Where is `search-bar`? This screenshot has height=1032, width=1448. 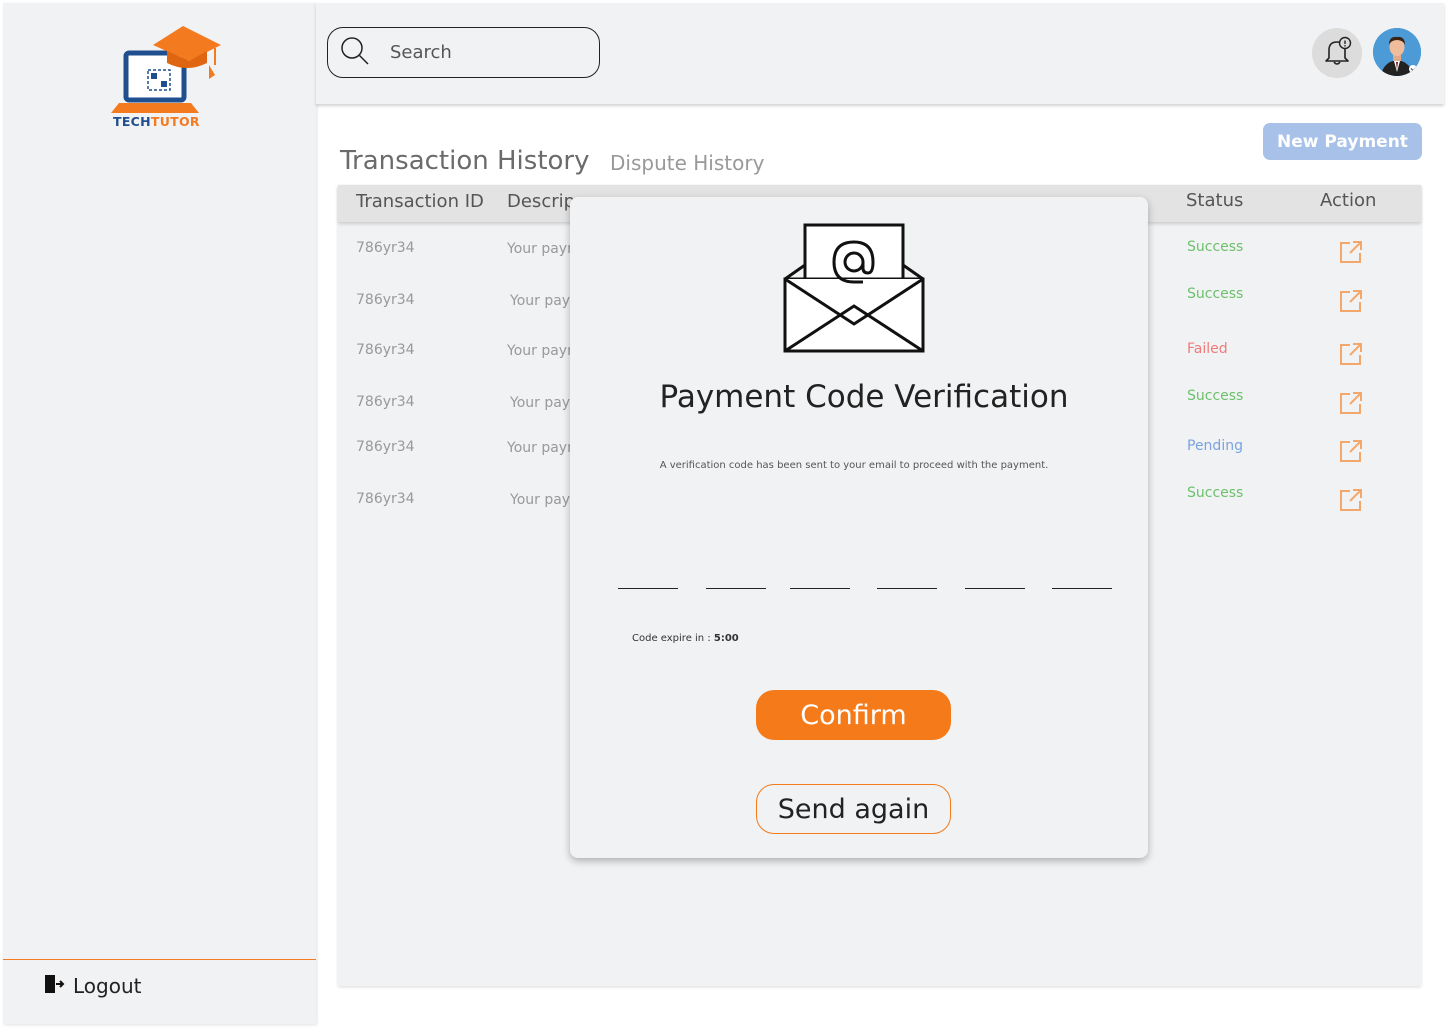
search-bar is located at coordinates (463, 52).